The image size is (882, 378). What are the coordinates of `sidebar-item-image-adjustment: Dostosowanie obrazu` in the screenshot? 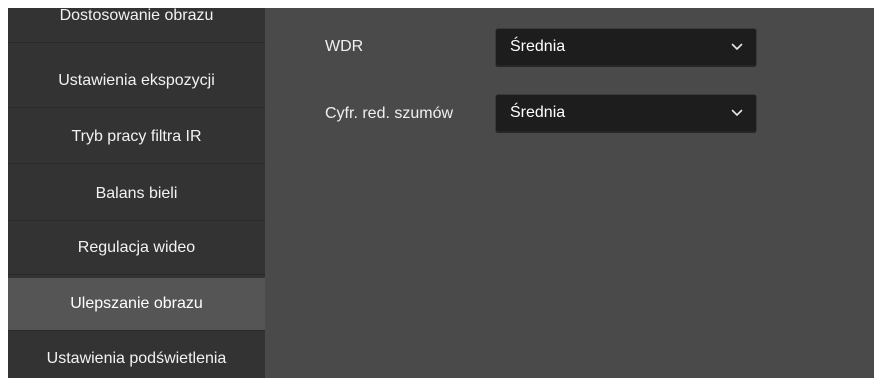 It's located at (136, 25).